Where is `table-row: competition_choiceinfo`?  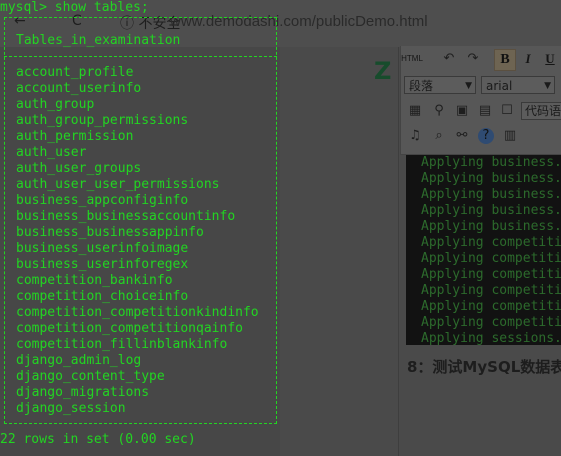 table-row: competition_choiceinfo is located at coordinates (102, 296).